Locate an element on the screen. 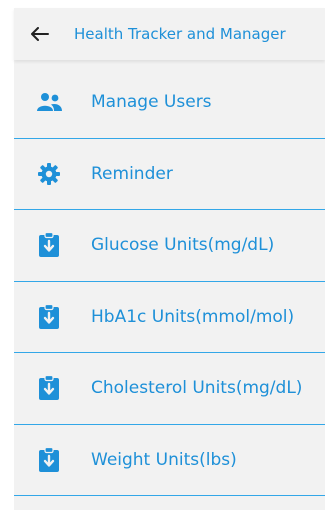 The width and height of the screenshot is (325, 510). app-bar: Health Tracker and Manager is located at coordinates (169, 34).